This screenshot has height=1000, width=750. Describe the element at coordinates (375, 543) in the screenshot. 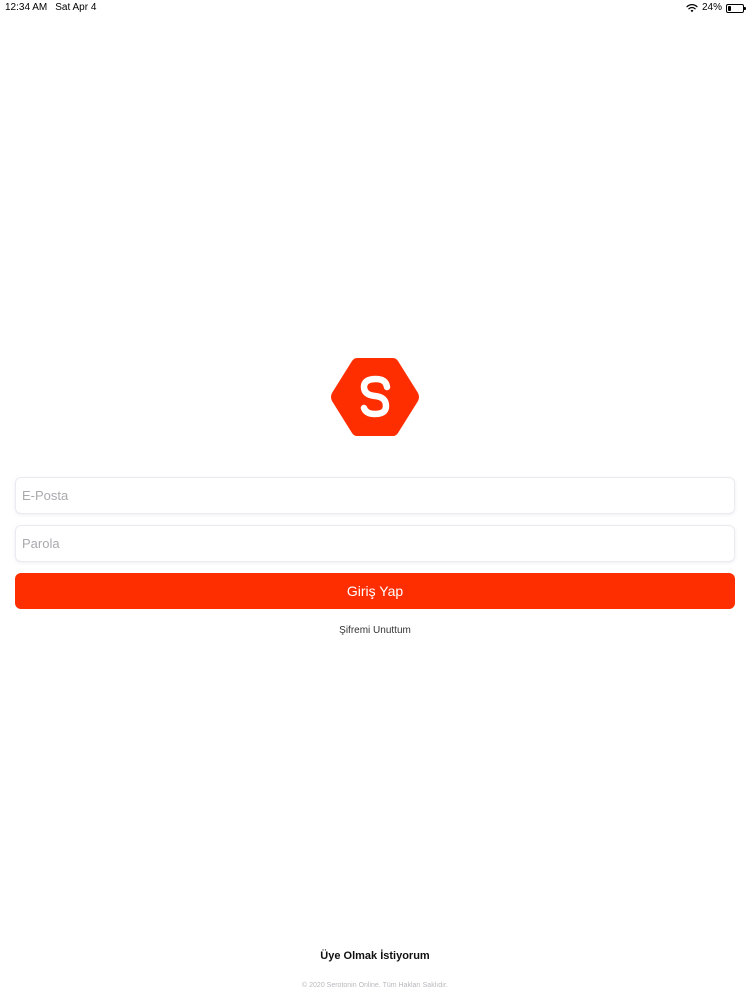

I see `password-field` at that location.